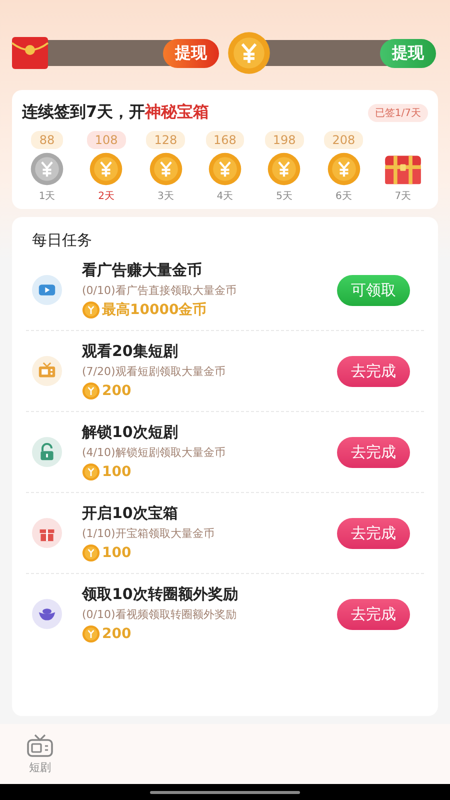 The width and height of the screenshot is (450, 800). What do you see at coordinates (284, 196) in the screenshot?
I see `day-label: 5天` at bounding box center [284, 196].